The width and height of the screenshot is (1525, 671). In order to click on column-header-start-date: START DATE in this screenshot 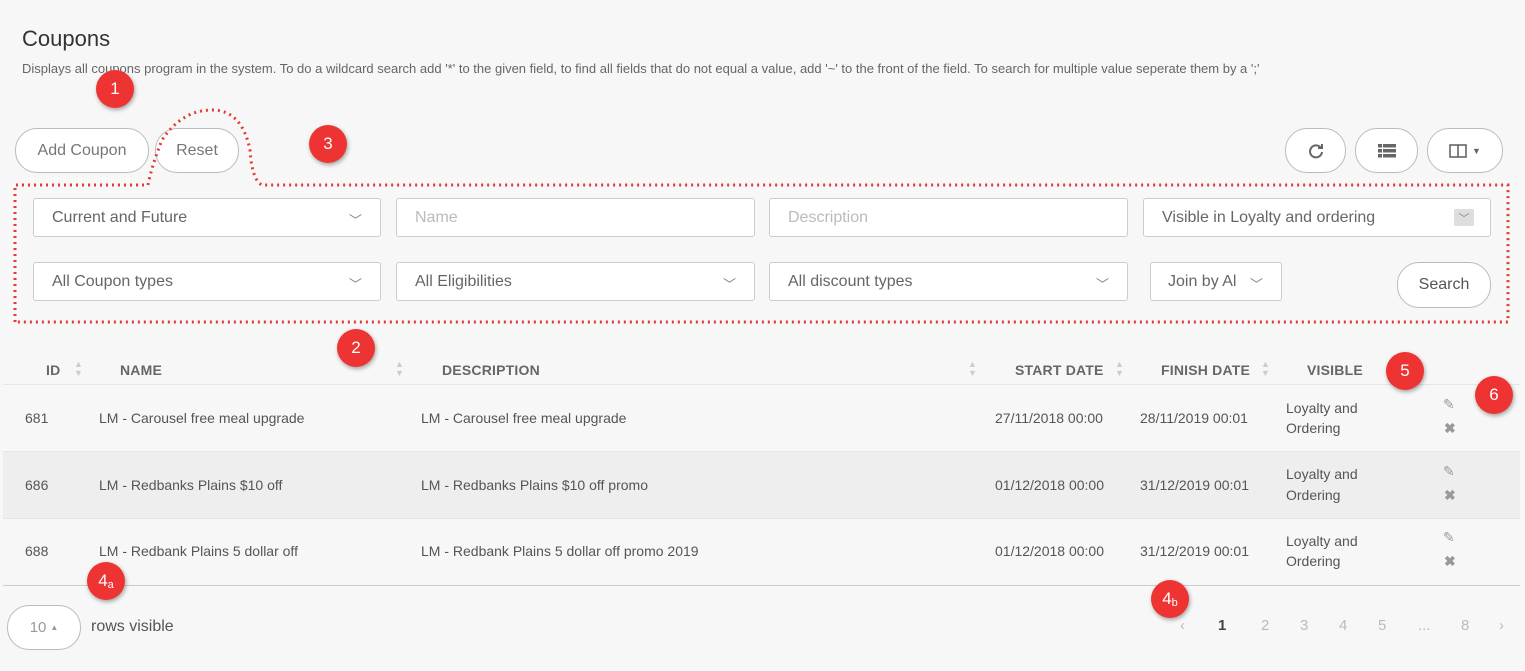, I will do `click(1059, 370)`.